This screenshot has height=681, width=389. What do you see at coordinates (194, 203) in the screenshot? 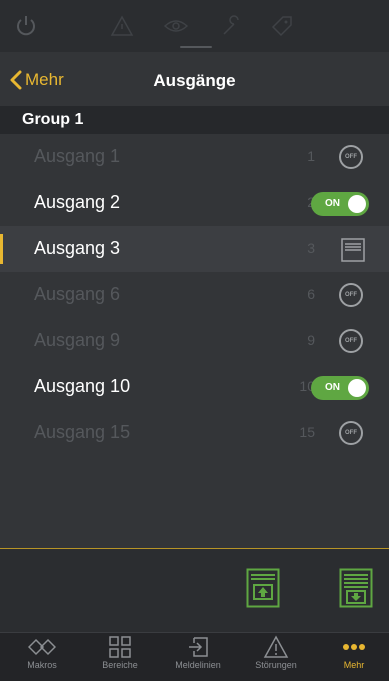
I see `list-item: Ausgang 2 2 ON` at bounding box center [194, 203].